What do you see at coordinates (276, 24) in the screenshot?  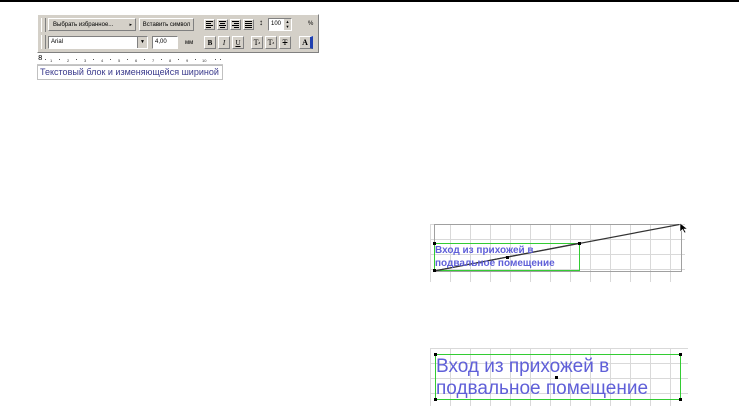 I see `spacing-value: 100` at bounding box center [276, 24].